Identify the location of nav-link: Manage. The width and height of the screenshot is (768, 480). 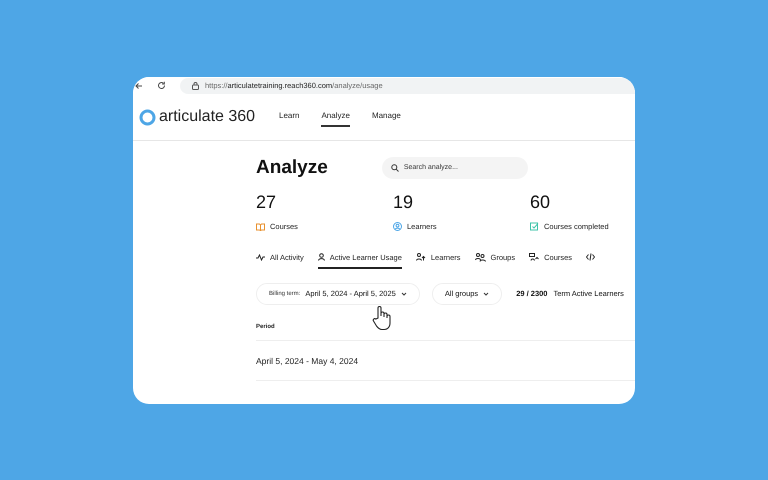
(386, 117).